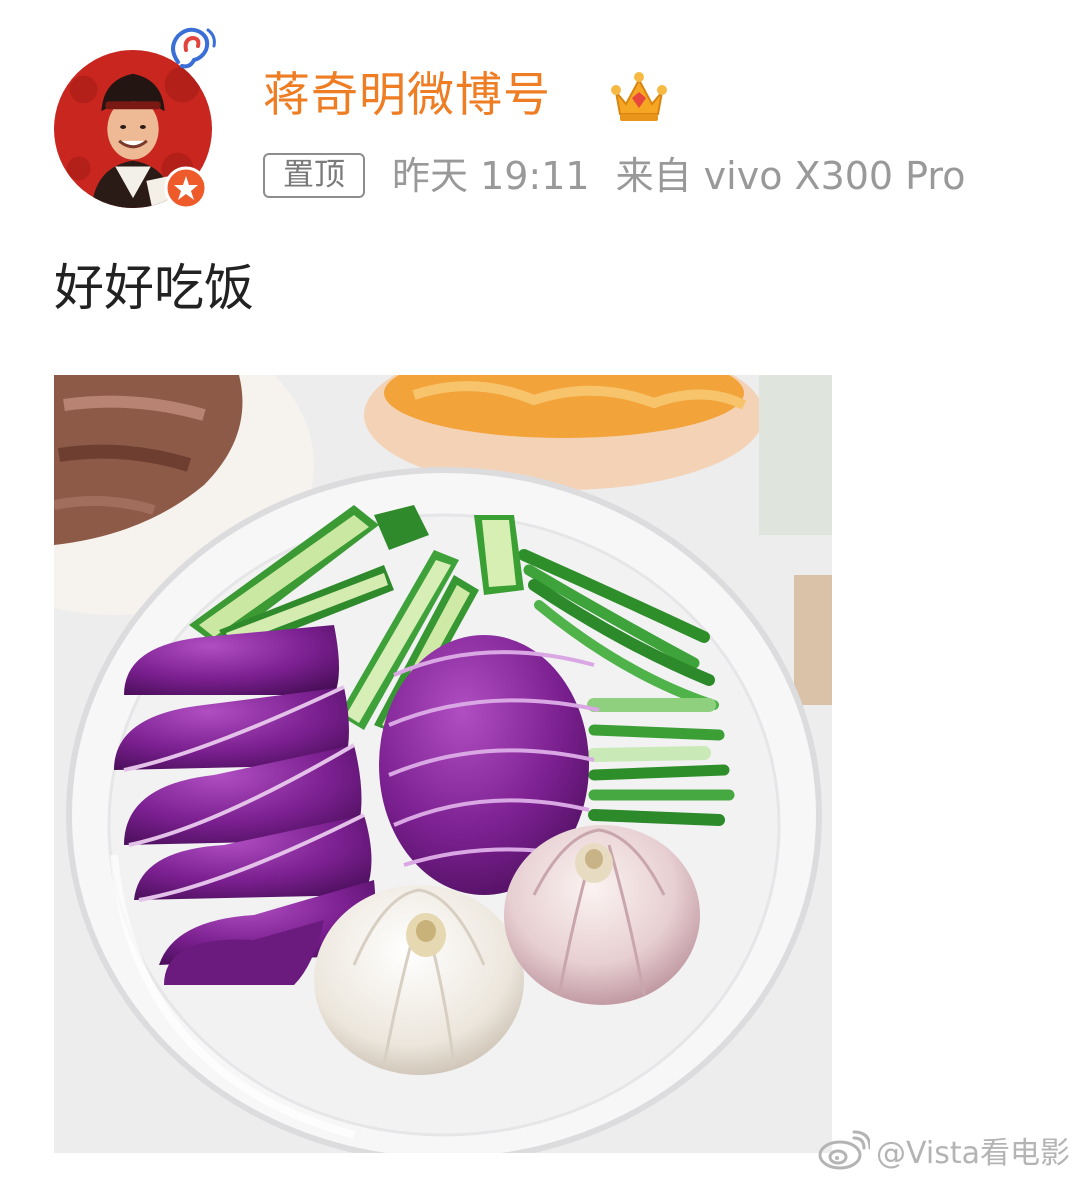 This screenshot has height=1177, width=1080. I want to click on weibo-logo-icon, so click(844, 1150).